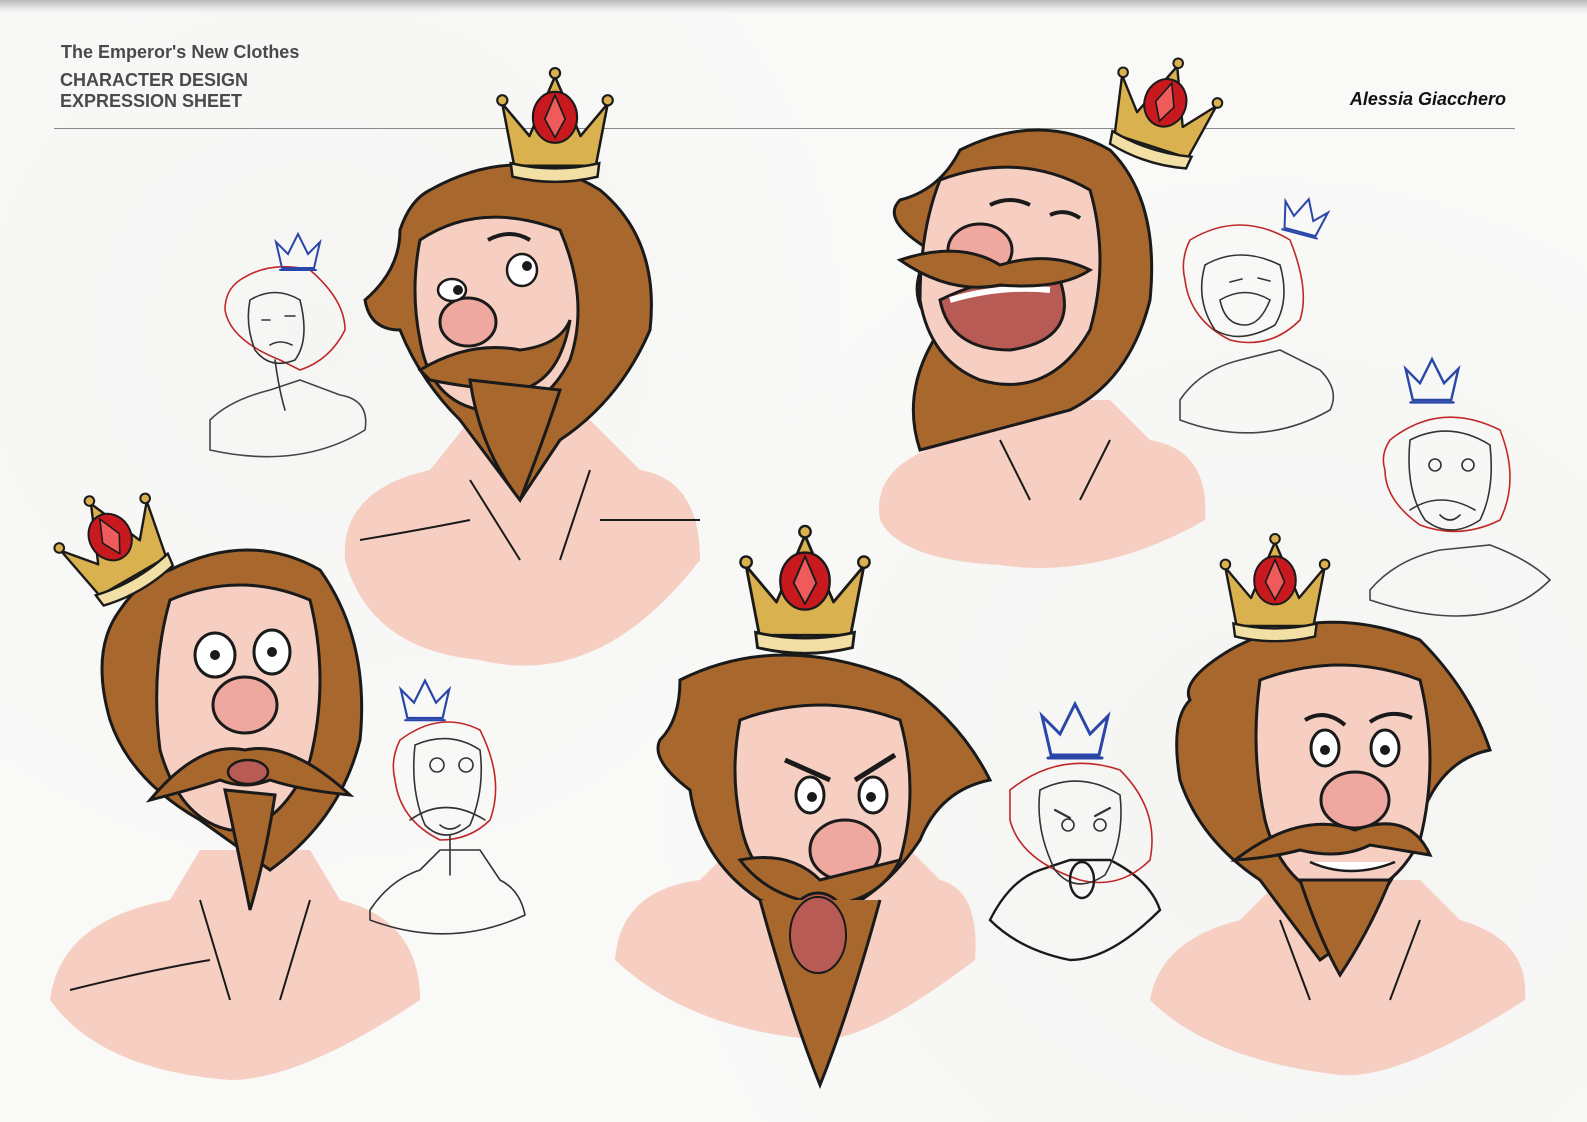 Image resolution: width=1587 pixels, height=1122 pixels. Describe the element at coordinates (447, 807) in the screenshot. I see `sketch-shocked` at that location.